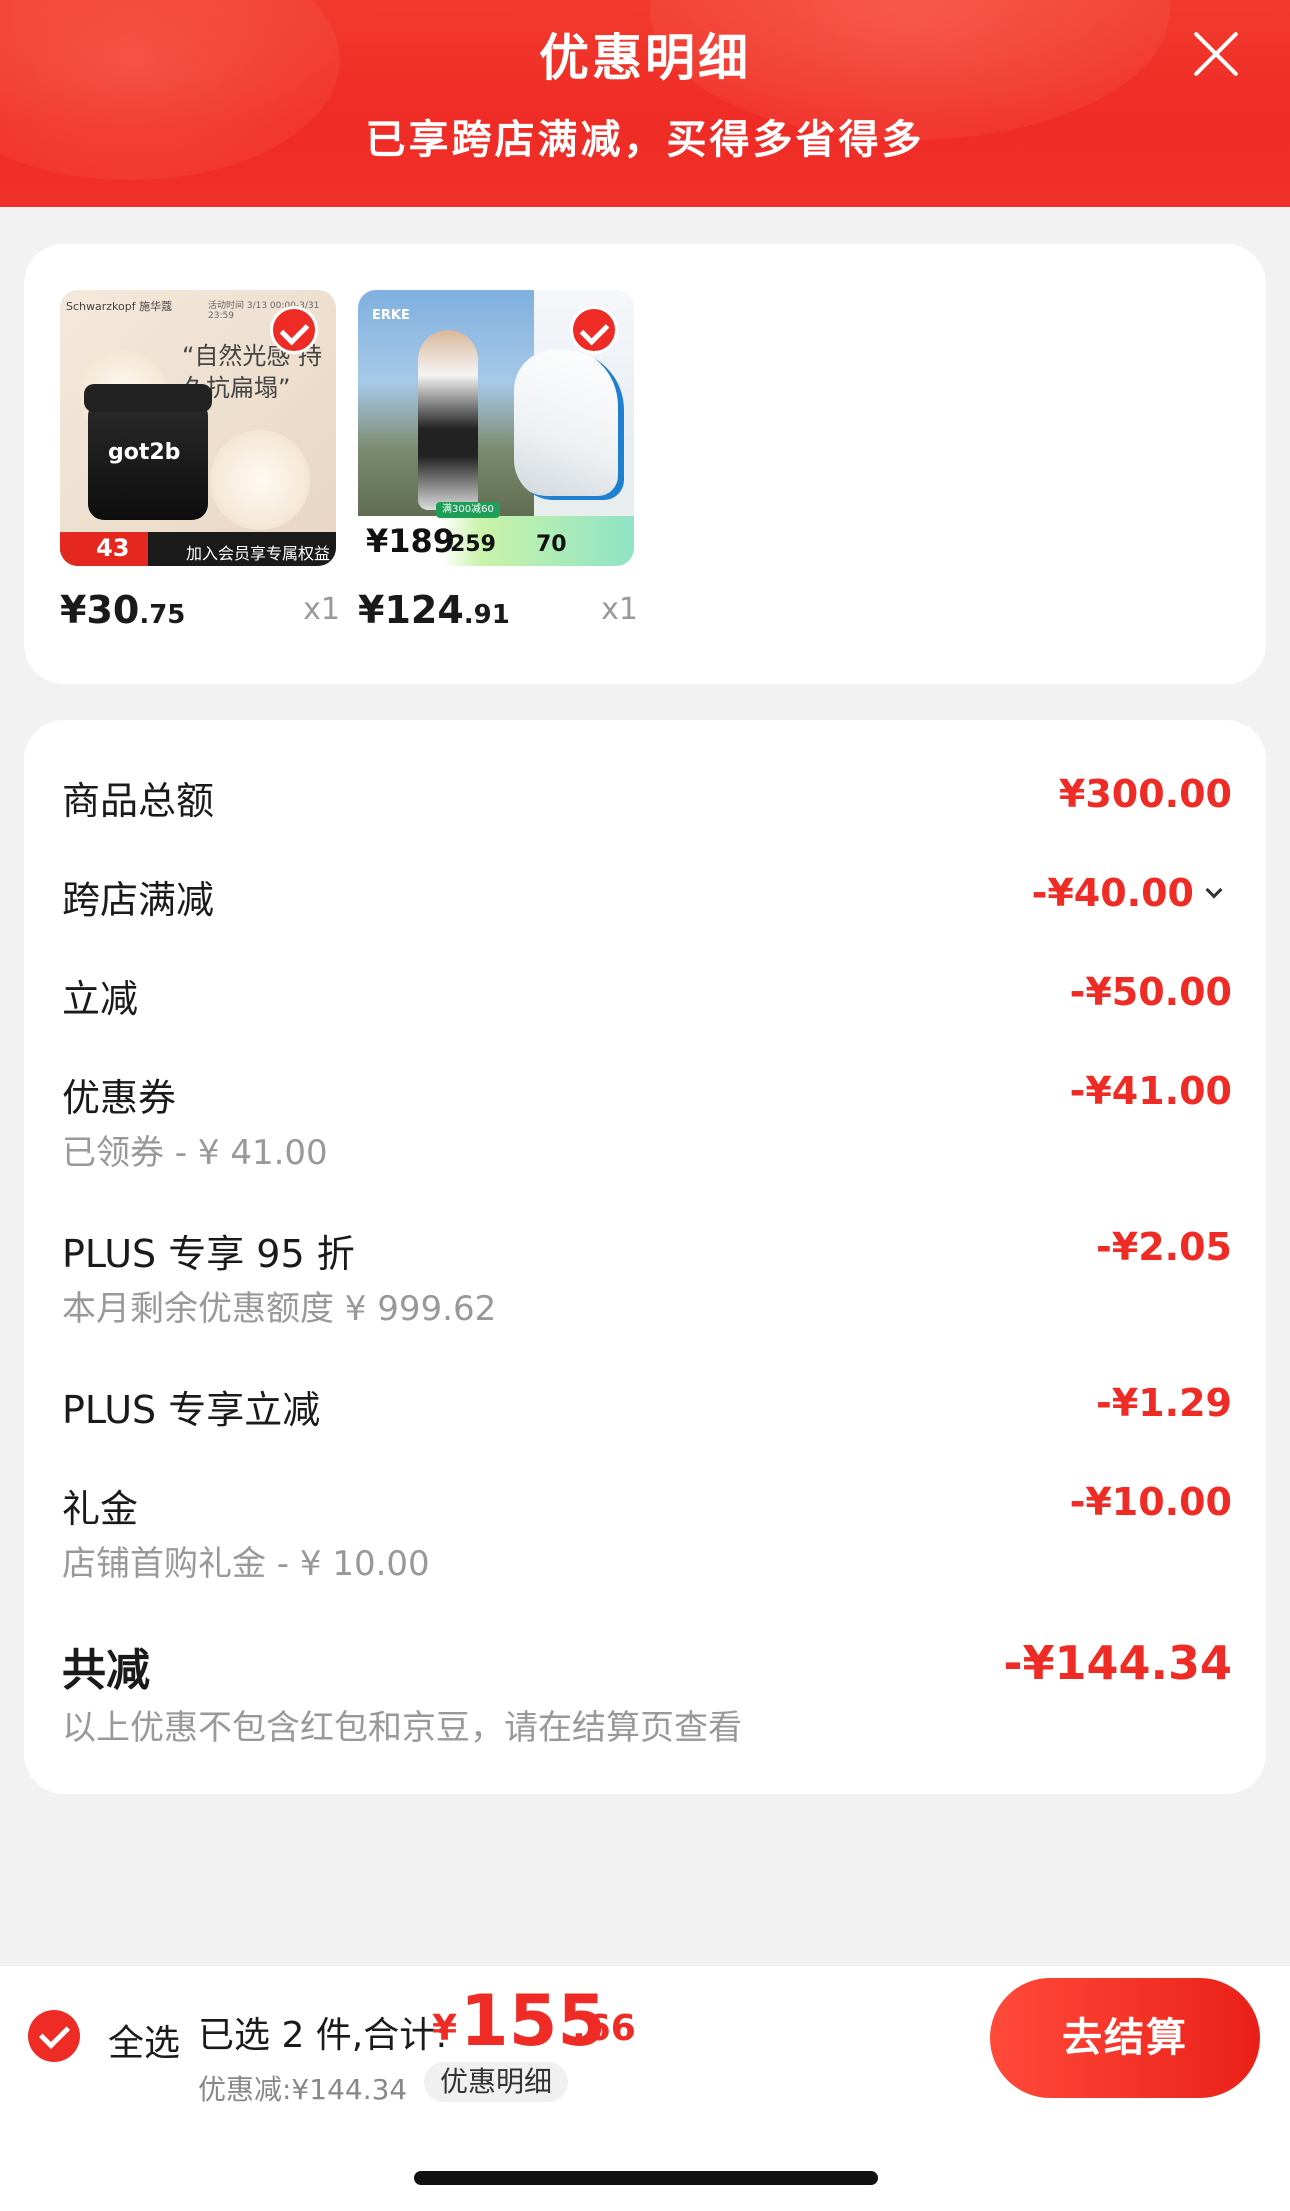 This screenshot has width=1290, height=2211. Describe the element at coordinates (496, 2082) in the screenshot. I see `discount-details-link: 优惠明细` at that location.